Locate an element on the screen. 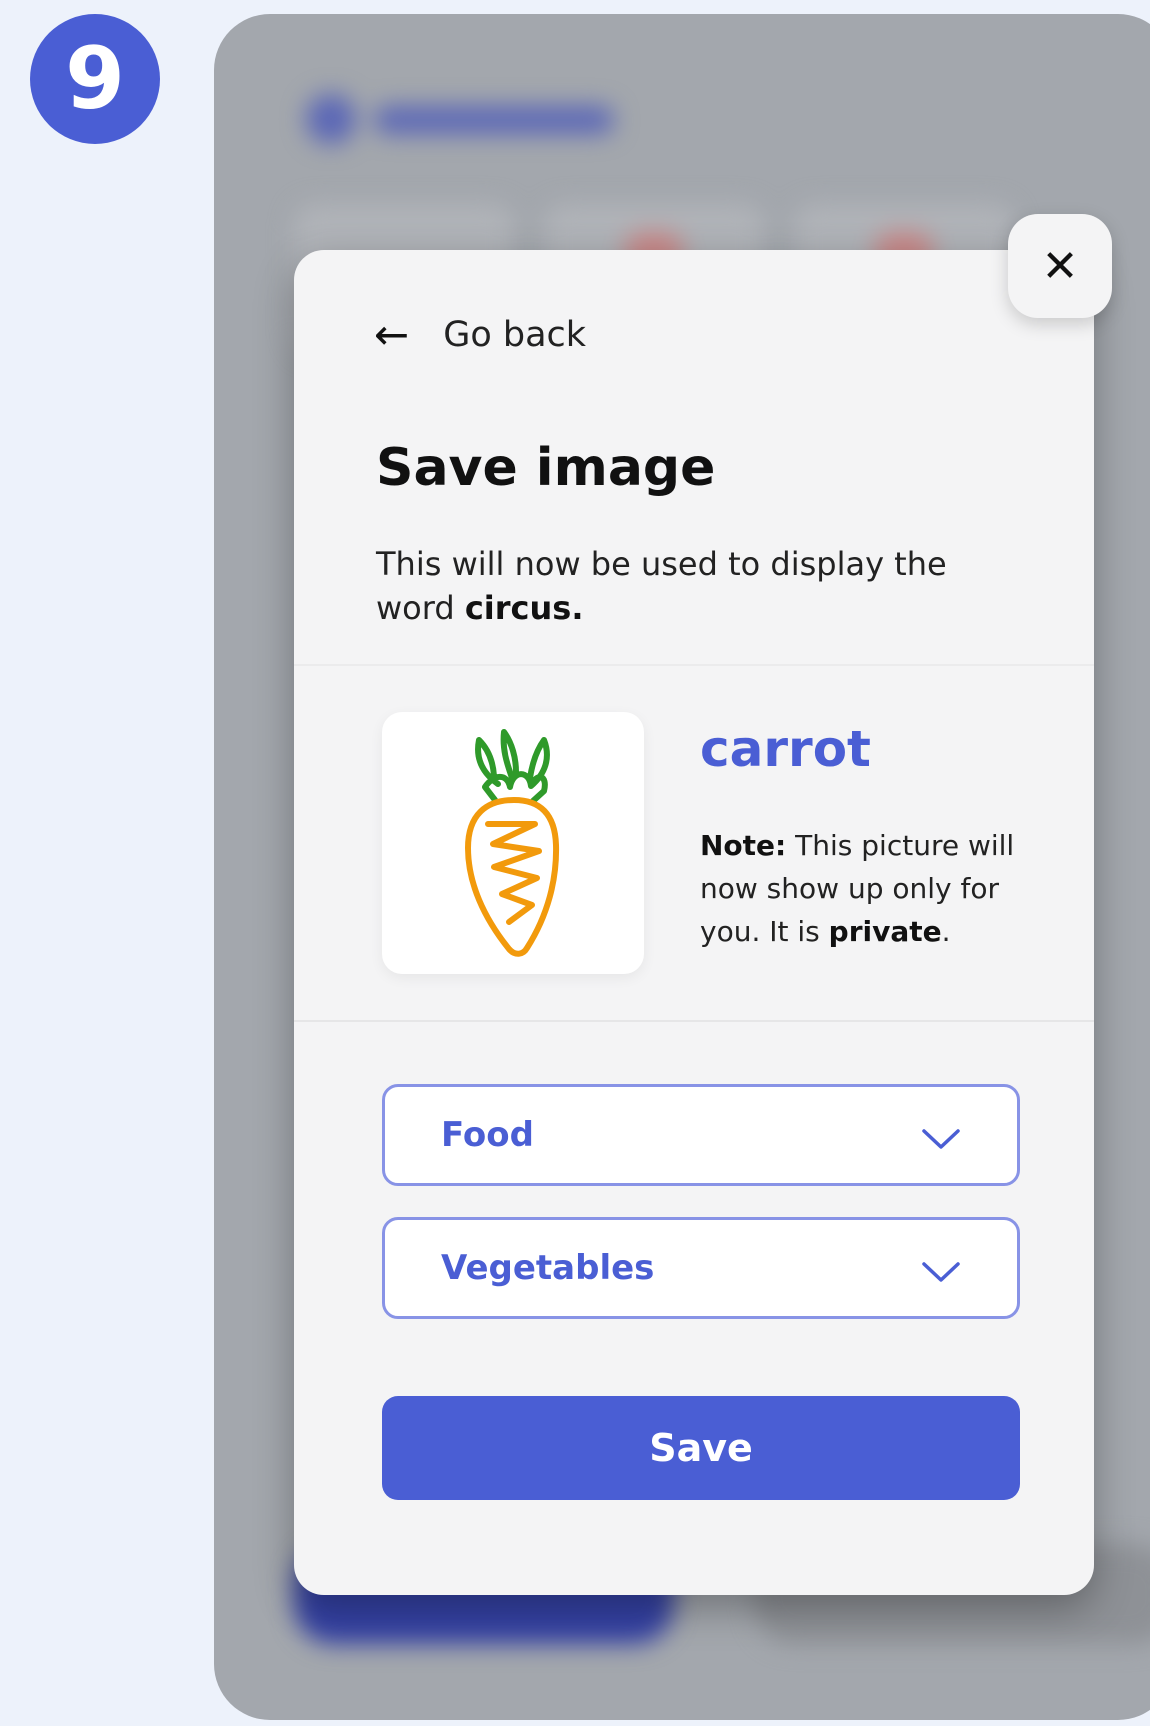 The image size is (1150, 1726). arrow-left-icon: ← is located at coordinates (392, 334).